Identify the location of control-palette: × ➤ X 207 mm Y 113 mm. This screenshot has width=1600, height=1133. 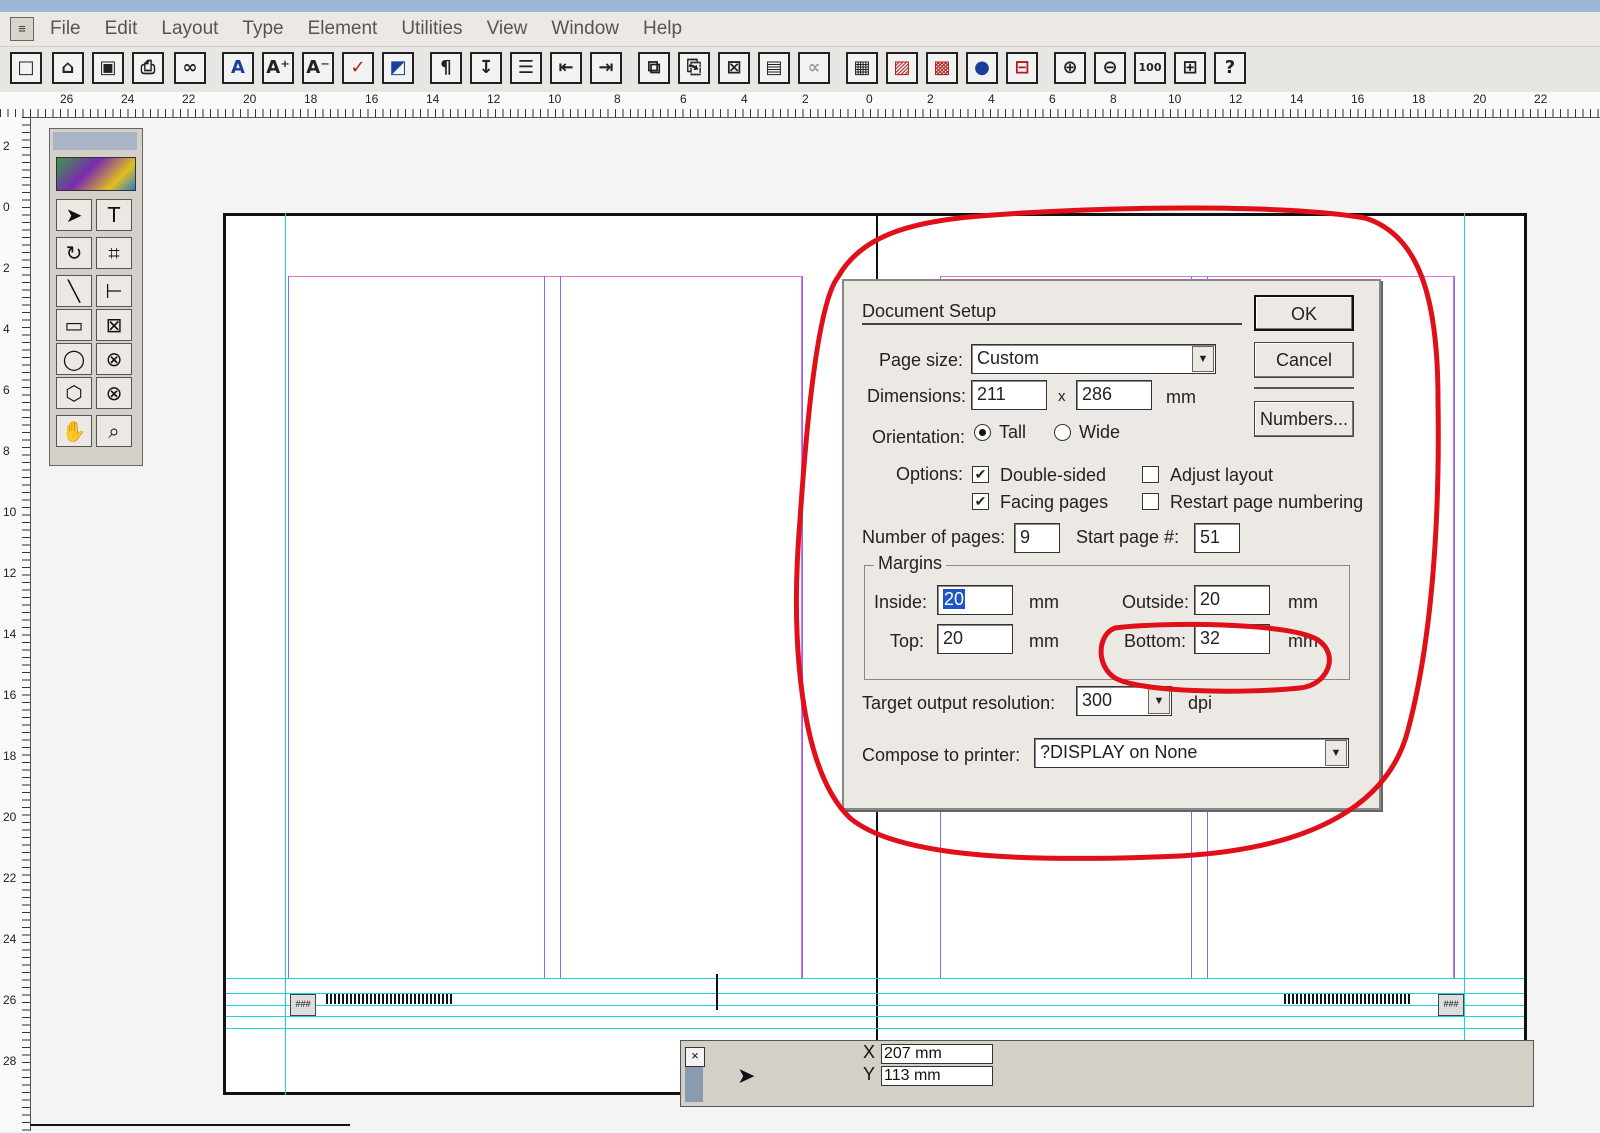
(1107, 1073).